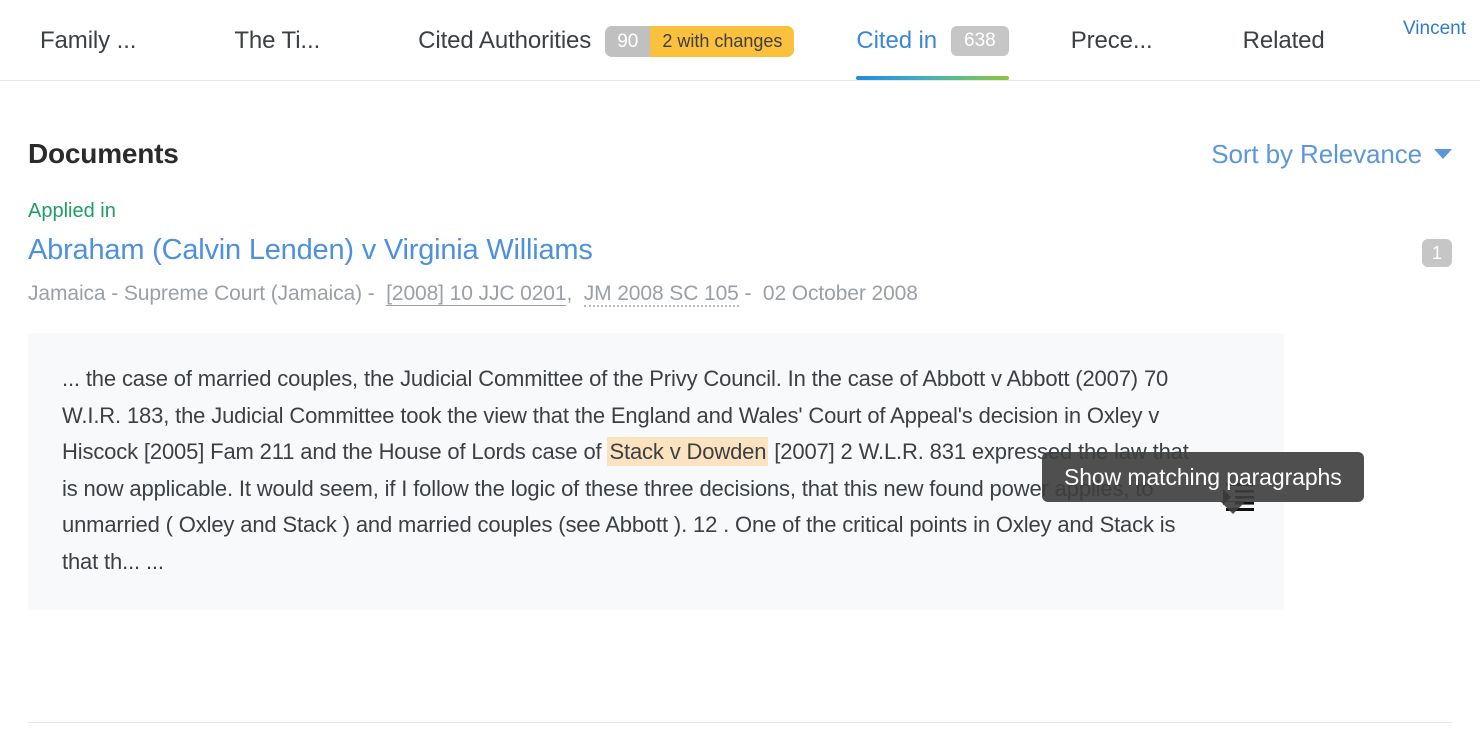 The height and width of the screenshot is (732, 1480). Describe the element at coordinates (740, 125) in the screenshot. I see `documents-header: Documents Sort by Relevance` at that location.